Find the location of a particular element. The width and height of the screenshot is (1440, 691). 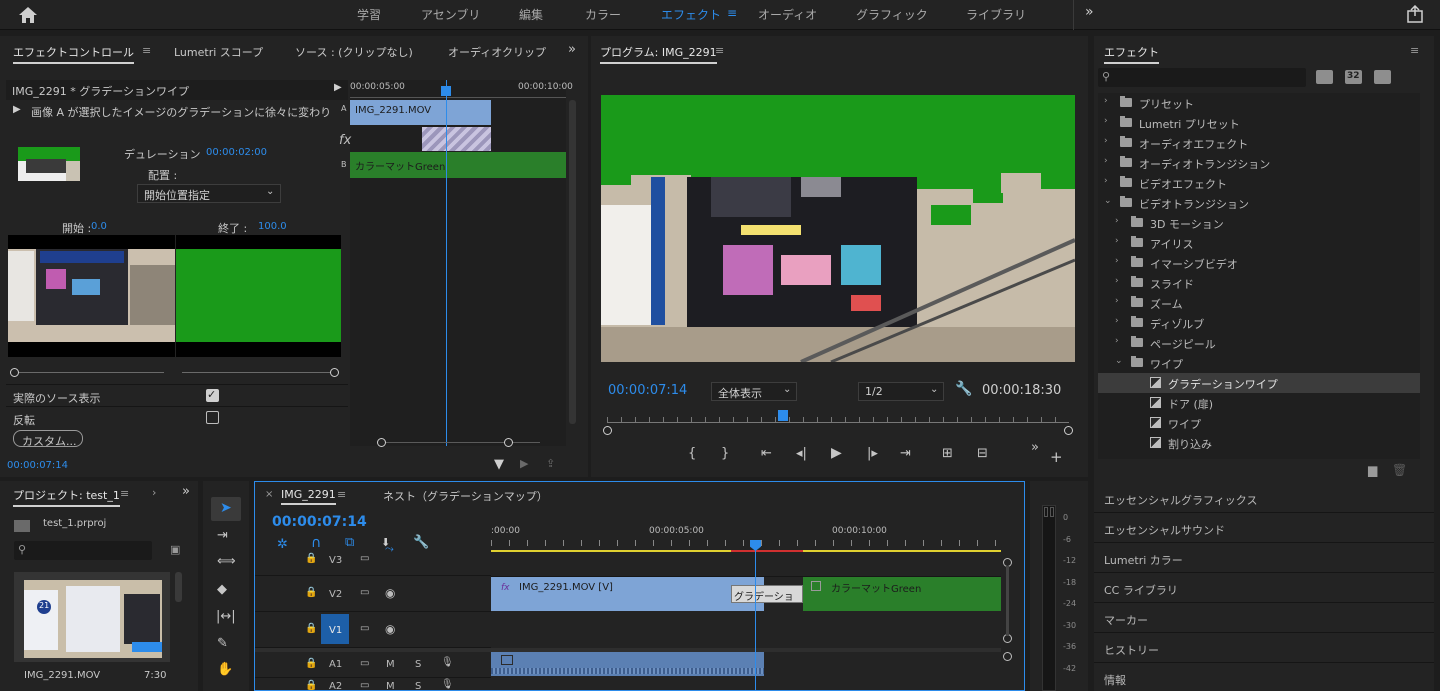

go-to-in-icon: ⇤ is located at coordinates (766, 453).